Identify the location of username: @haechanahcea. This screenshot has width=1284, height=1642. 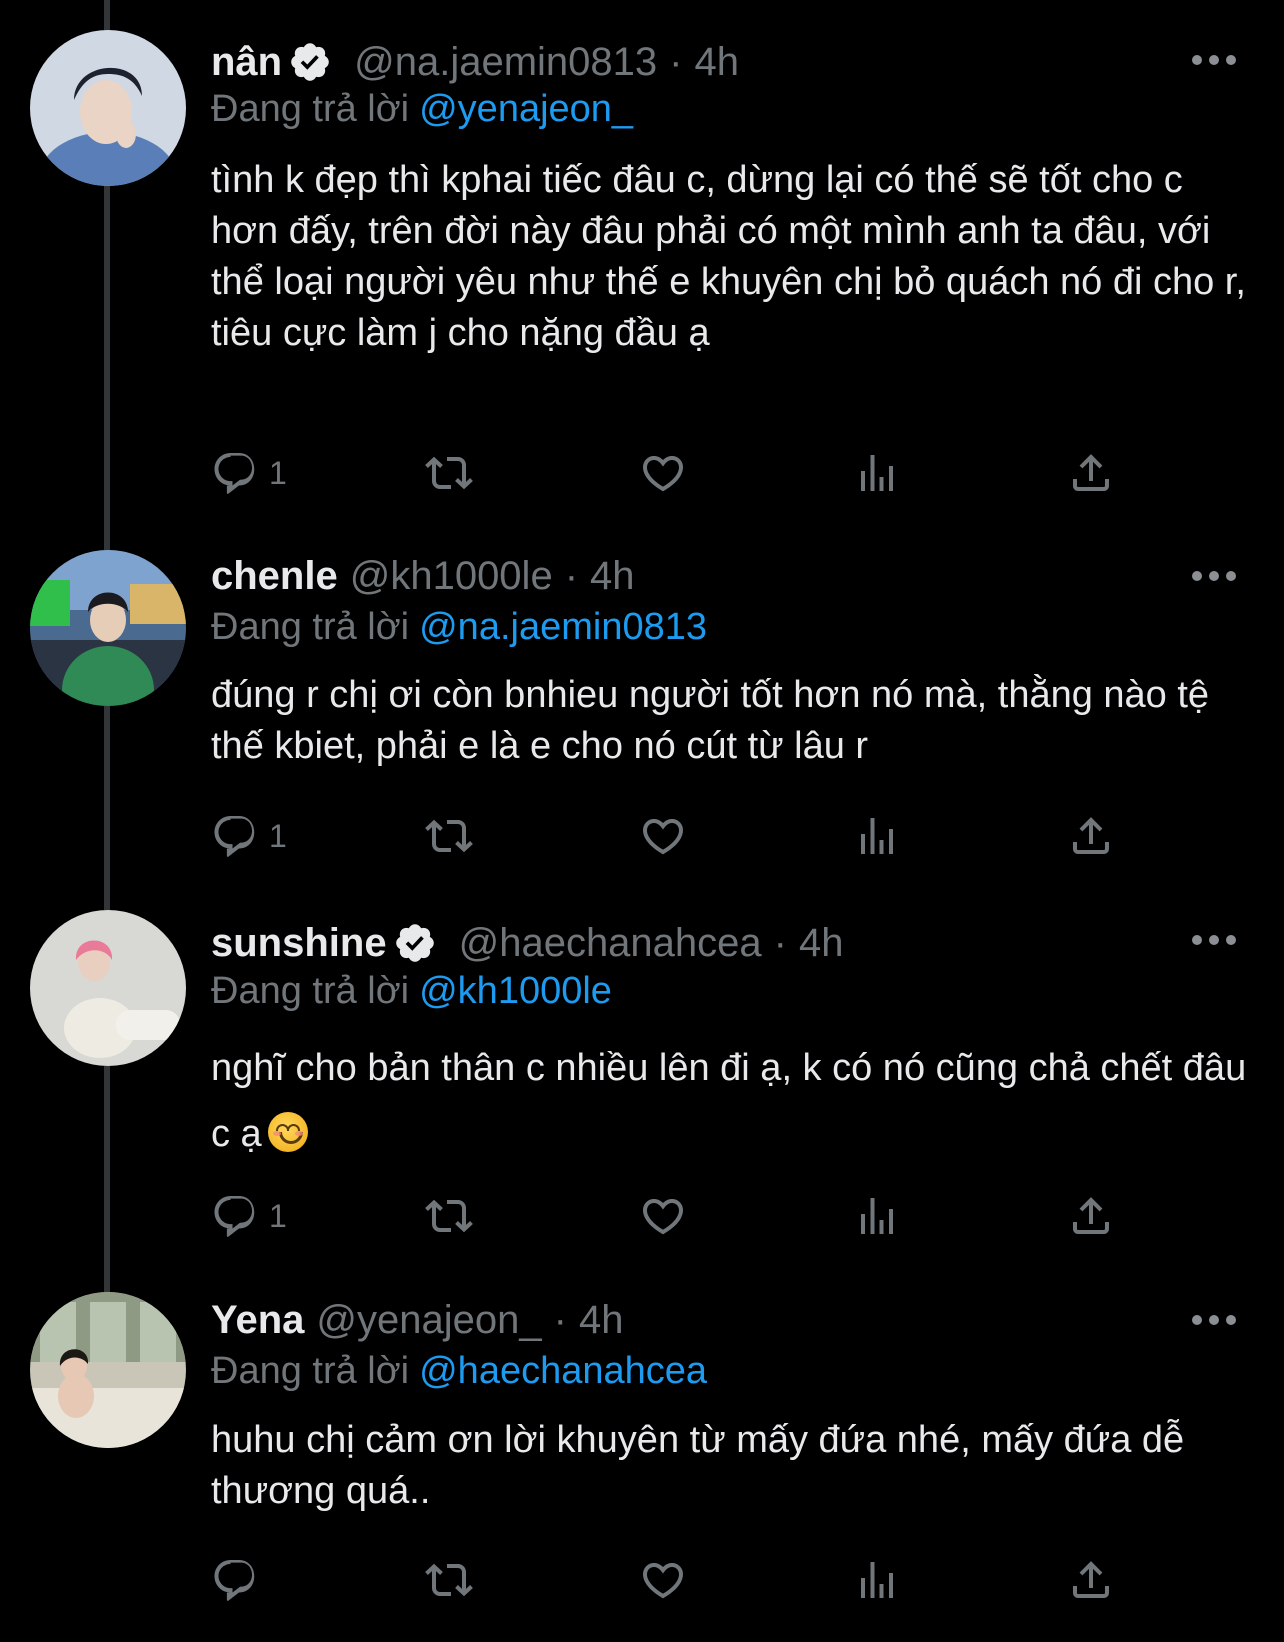
(610, 943).